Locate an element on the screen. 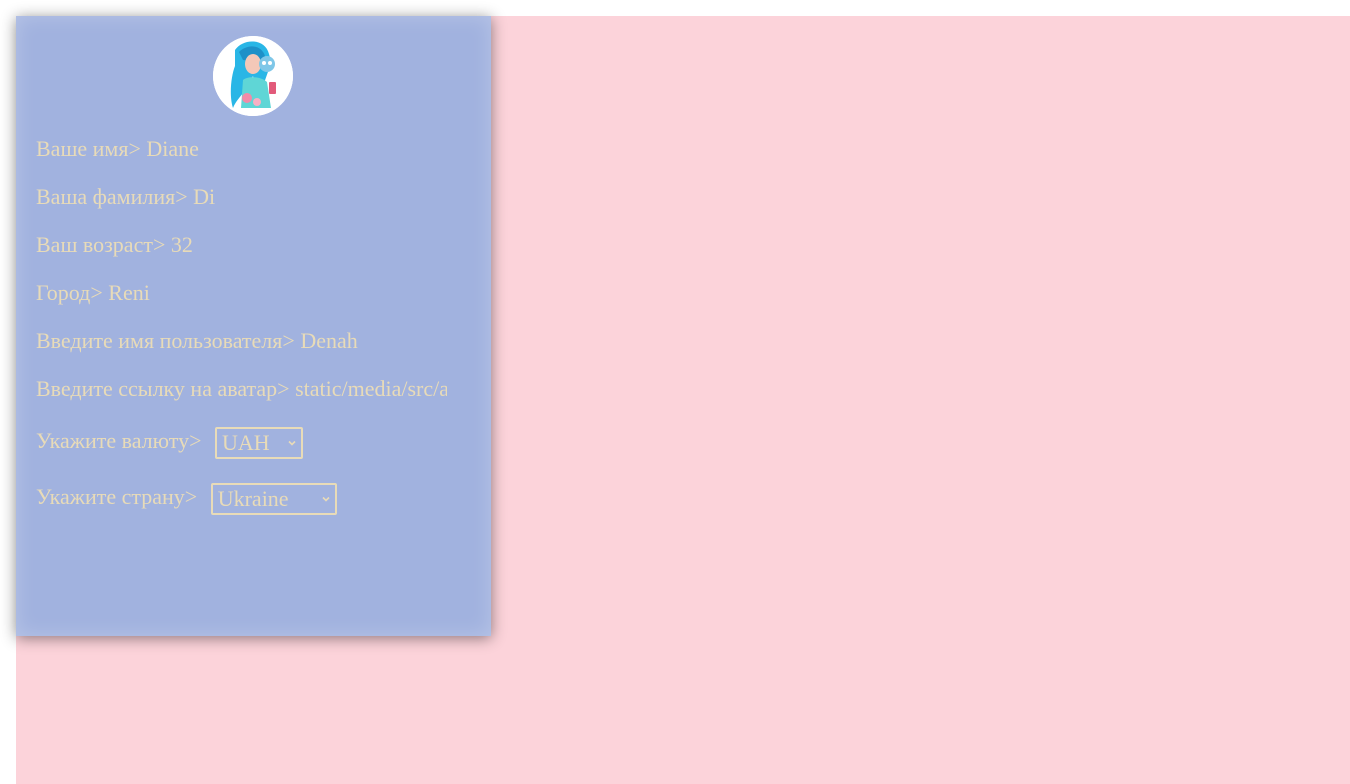 This screenshot has width=1350, height=784. surname-row: Ваша фамилия> Di is located at coordinates (125, 197).